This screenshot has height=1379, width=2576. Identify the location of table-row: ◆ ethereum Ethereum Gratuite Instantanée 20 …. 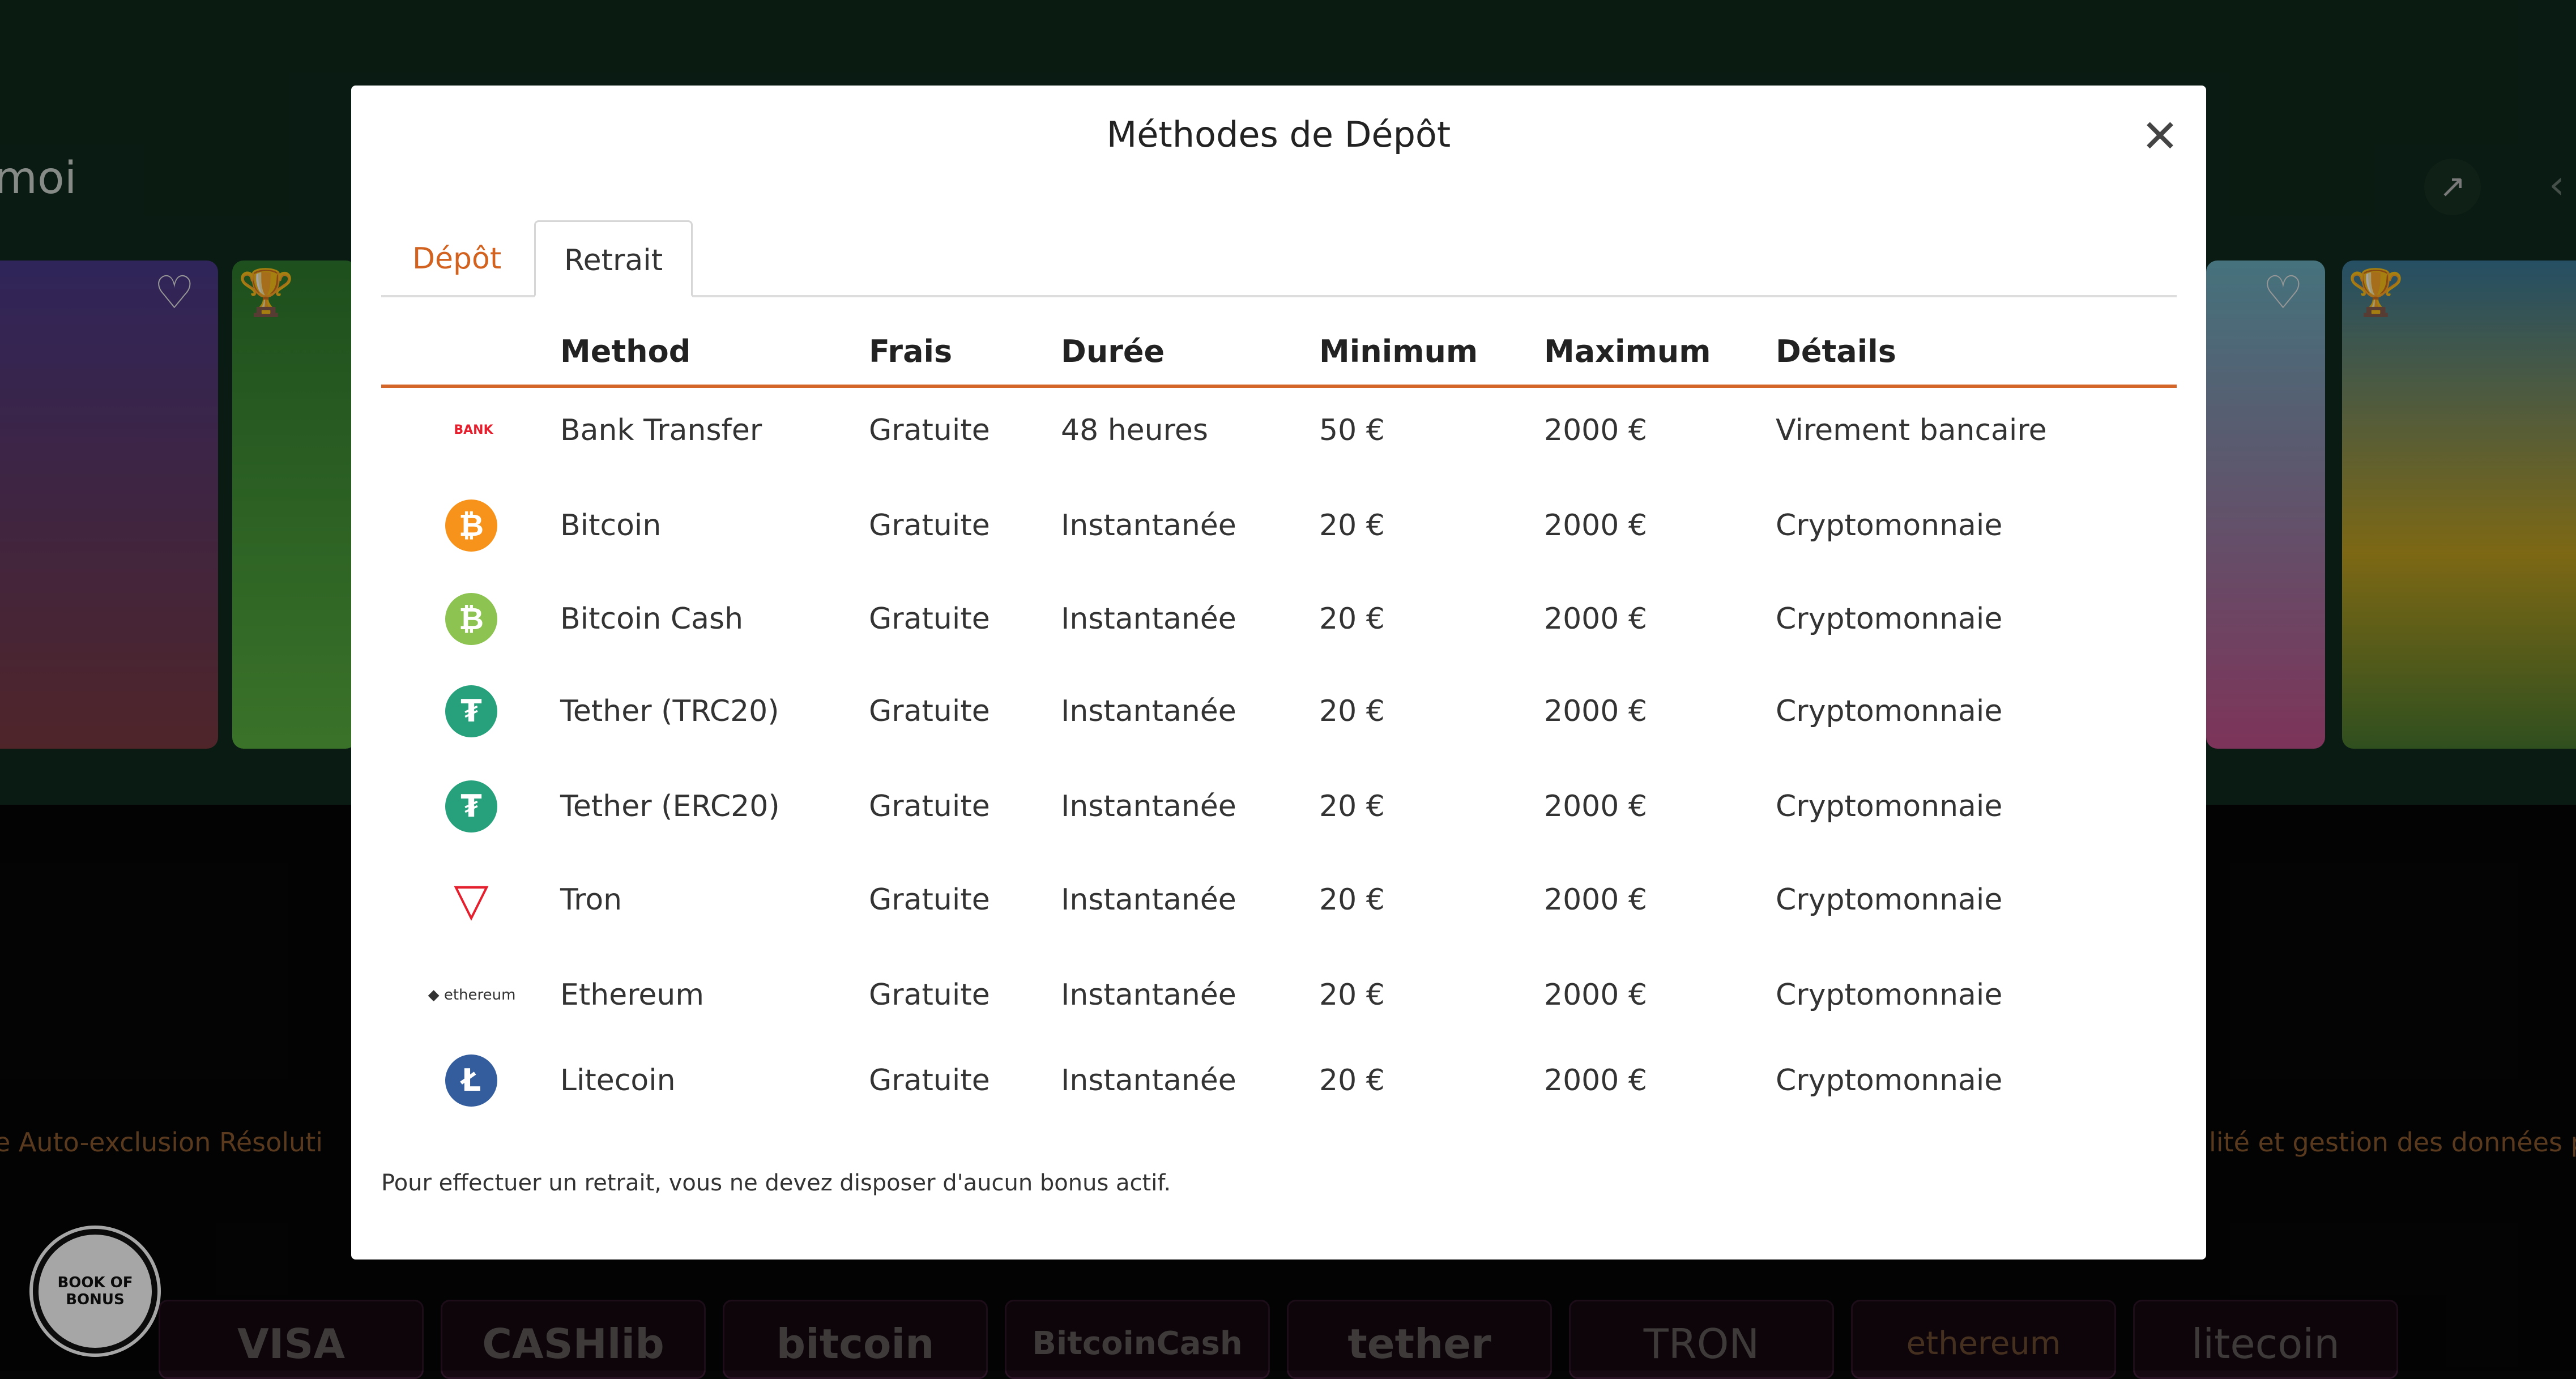
(1279, 995).